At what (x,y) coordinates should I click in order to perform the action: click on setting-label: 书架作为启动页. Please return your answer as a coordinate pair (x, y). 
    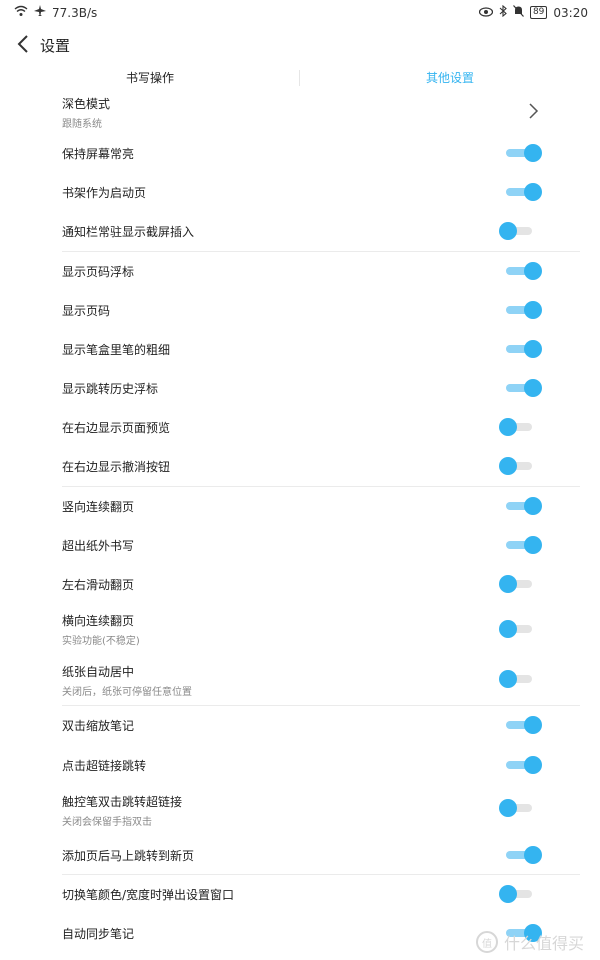
    Looking at the image, I should click on (104, 193).